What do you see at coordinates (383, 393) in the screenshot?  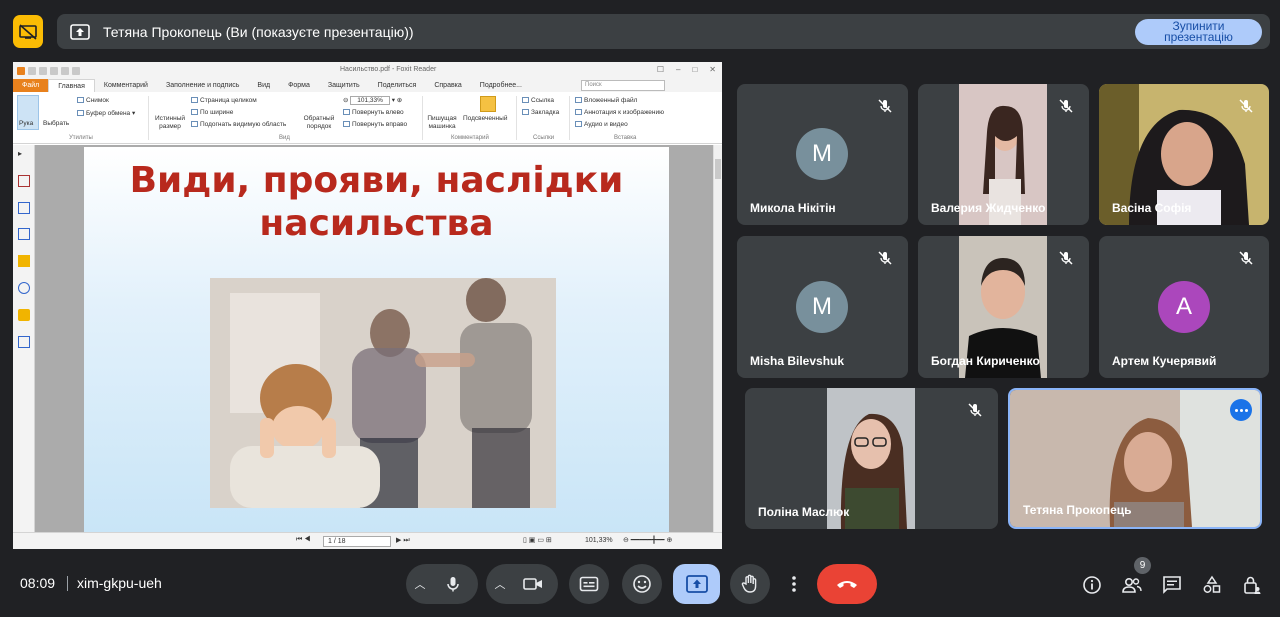 I see `slide-photo` at bounding box center [383, 393].